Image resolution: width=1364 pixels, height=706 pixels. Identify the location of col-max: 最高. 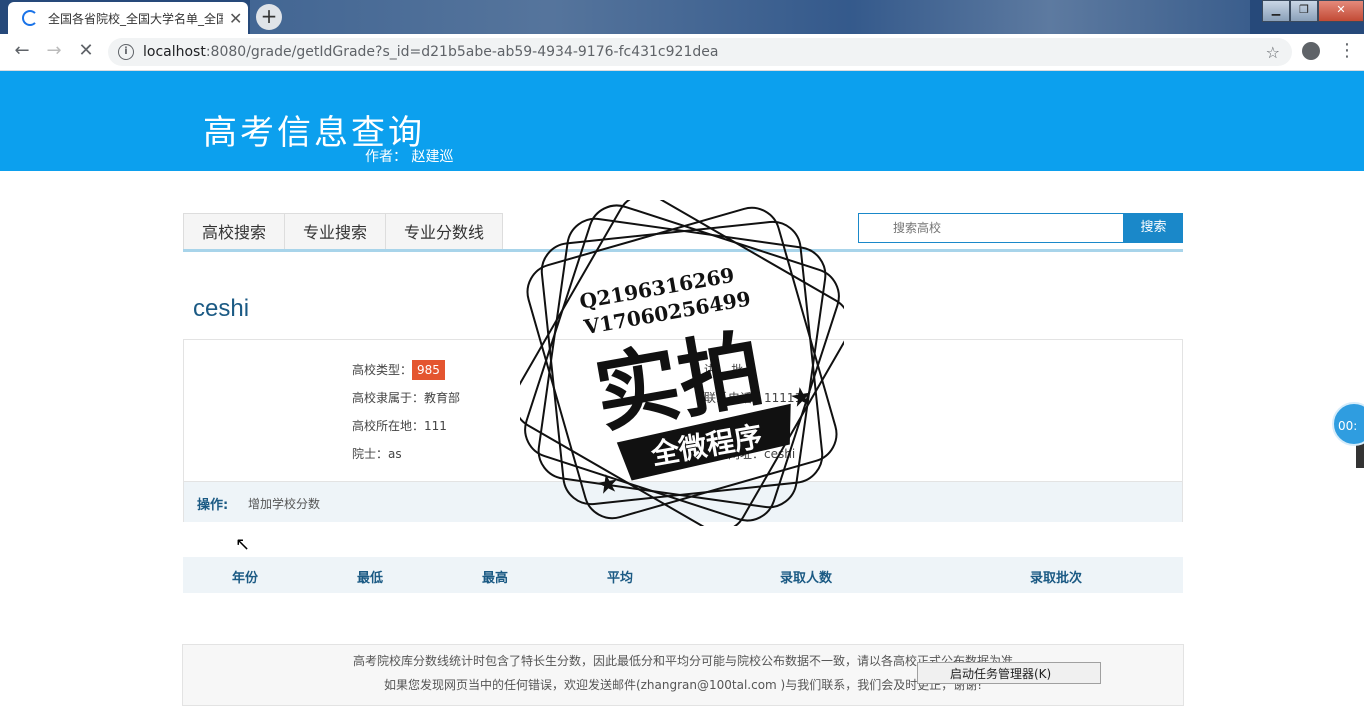
(495, 578).